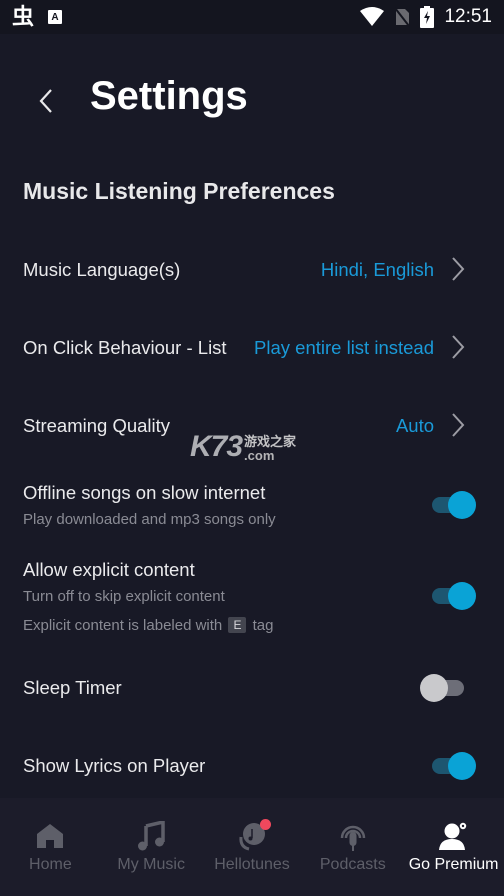 This screenshot has width=504, height=896. I want to click on nav-label: Go Premium, so click(453, 864).